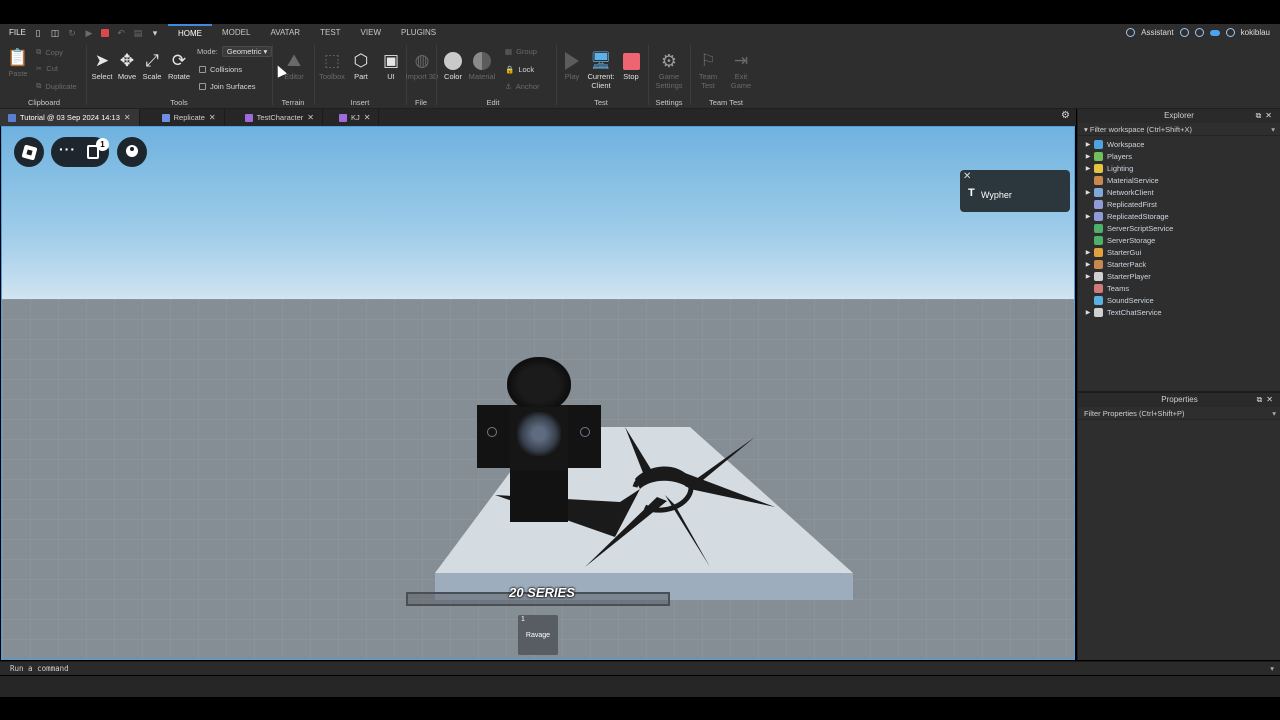 This screenshot has height=720, width=1280. I want to click on import-3d-button: ◍ Import 3D, so click(422, 65).